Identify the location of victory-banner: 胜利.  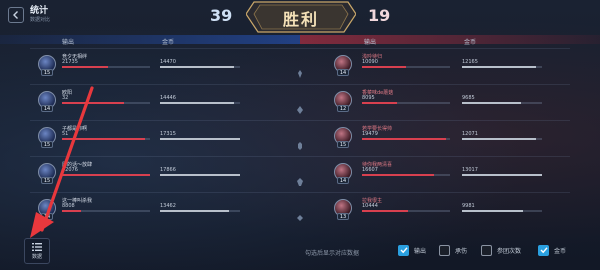
(301, 17).